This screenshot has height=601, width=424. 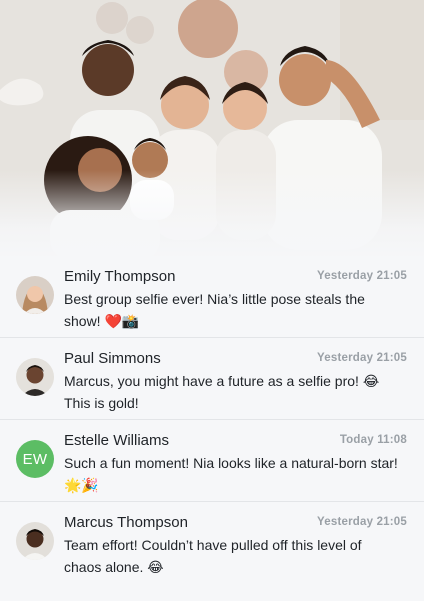 I want to click on commenter-name: Paul Simmons, so click(x=112, y=358).